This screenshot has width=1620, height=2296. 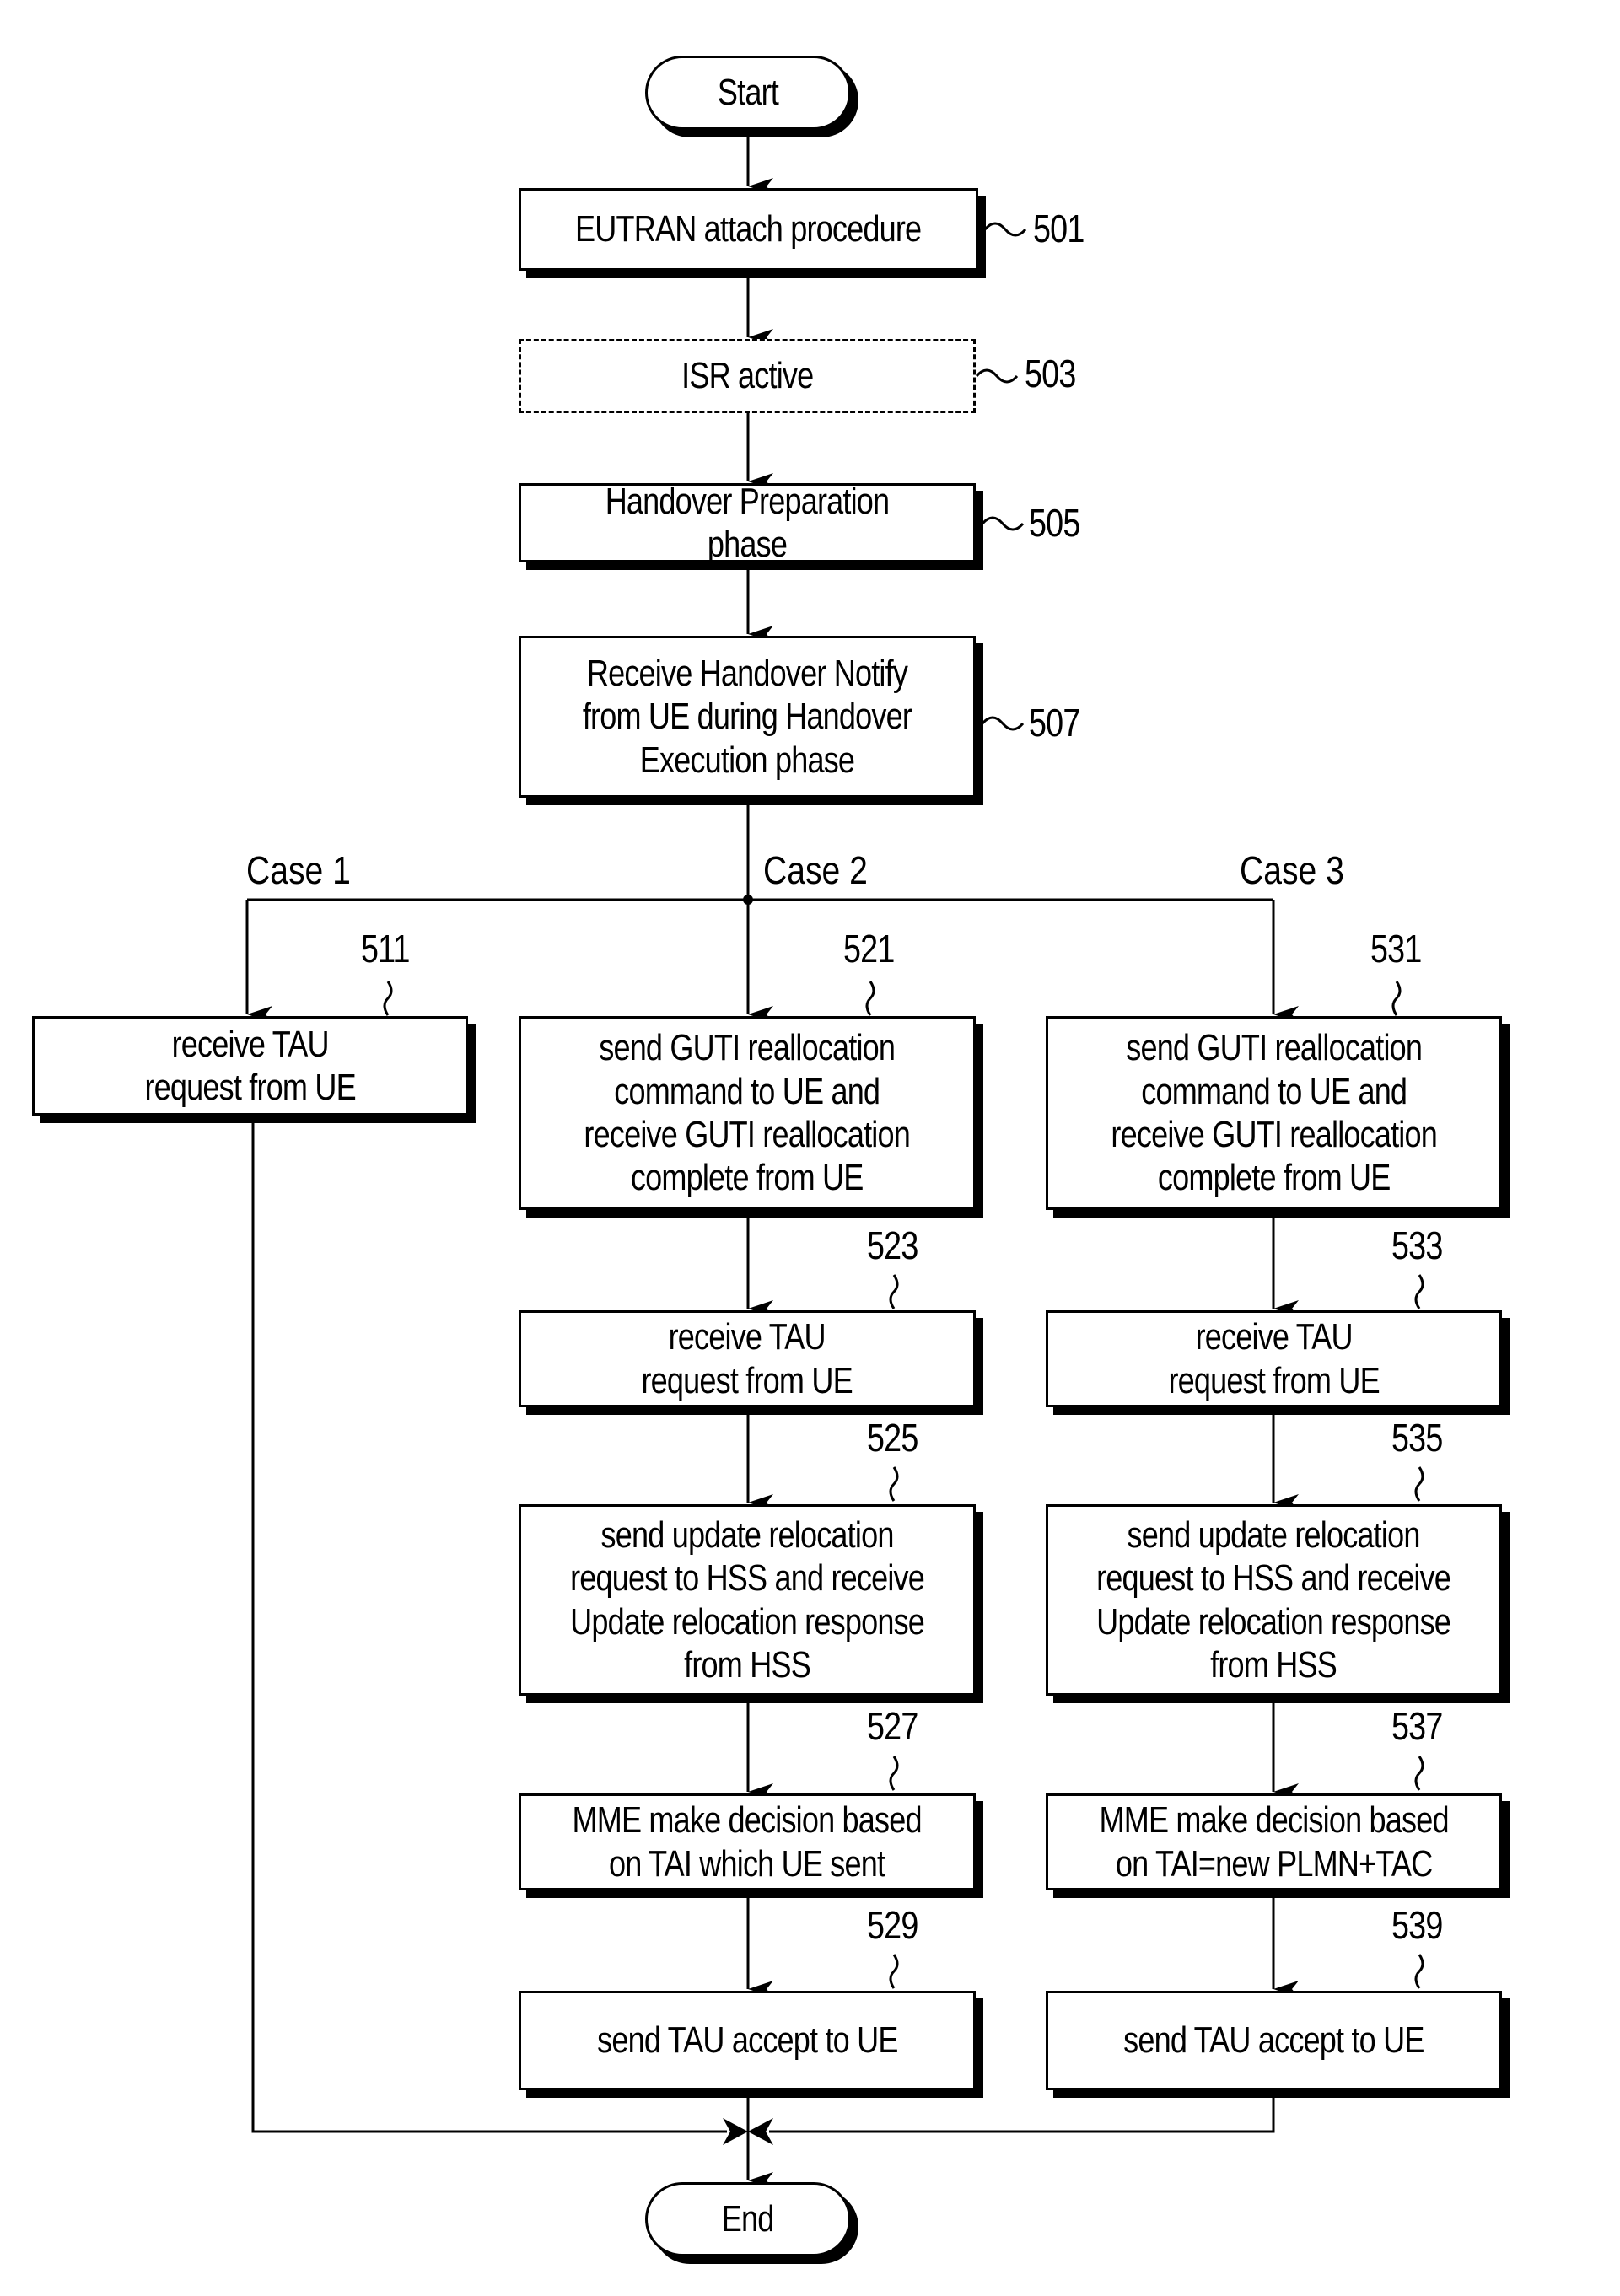 What do you see at coordinates (892, 1245) in the screenshot?
I see `ref-523: 523` at bounding box center [892, 1245].